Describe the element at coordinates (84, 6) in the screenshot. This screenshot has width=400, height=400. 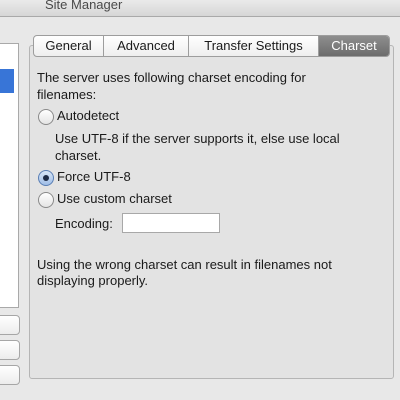
I see `window-title: Site Manager` at that location.